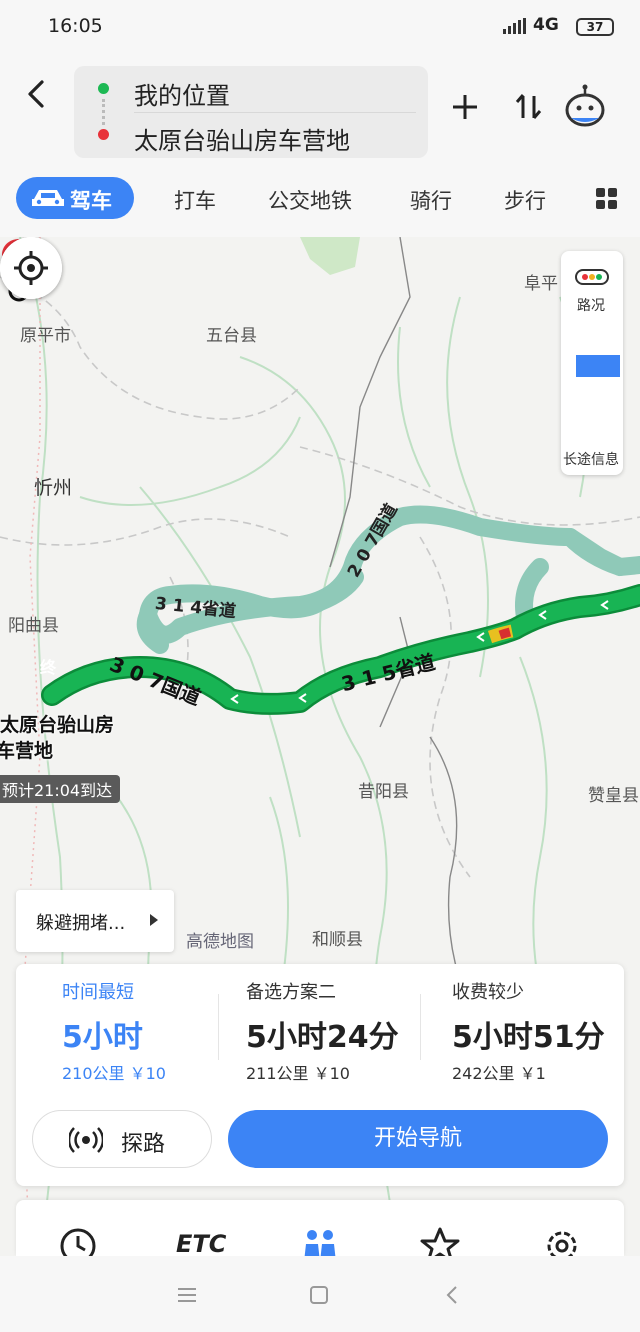 This screenshot has height=1332, width=640. I want to click on battery-icon: 37, so click(595, 27).